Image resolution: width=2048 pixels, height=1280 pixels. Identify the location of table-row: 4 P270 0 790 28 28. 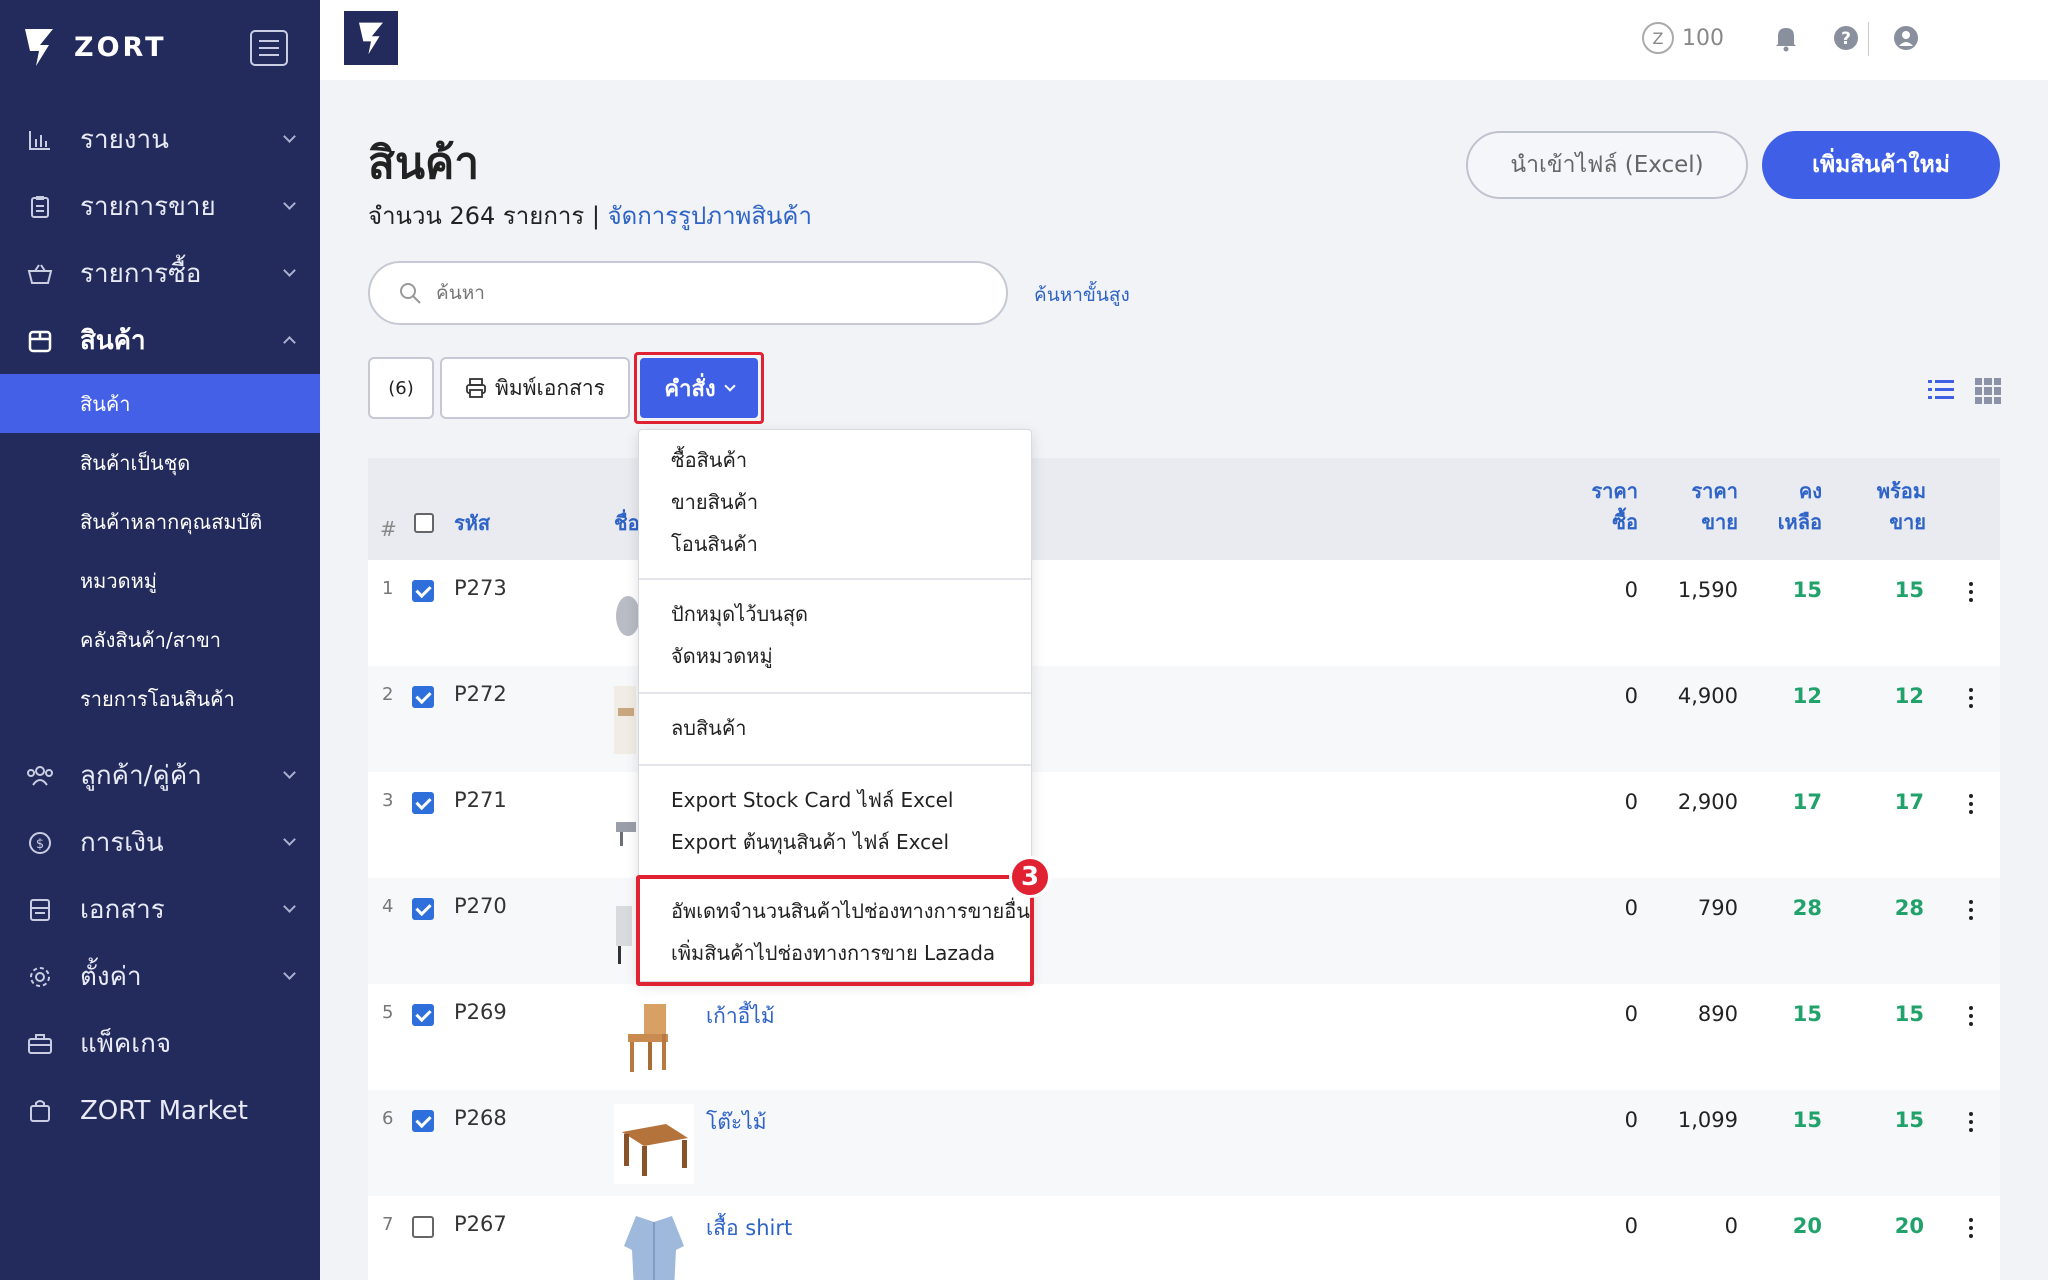
(1184, 931).